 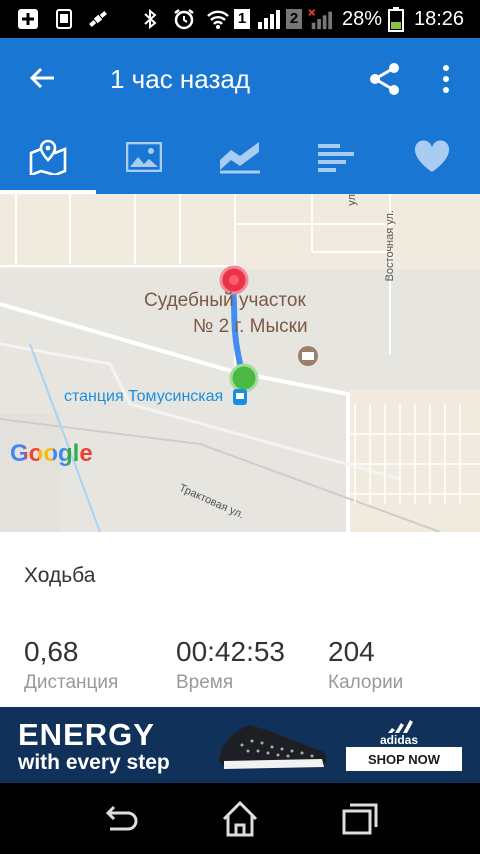 What do you see at coordinates (404, 759) in the screenshot?
I see `shop-now-button: SHOP NOW` at bounding box center [404, 759].